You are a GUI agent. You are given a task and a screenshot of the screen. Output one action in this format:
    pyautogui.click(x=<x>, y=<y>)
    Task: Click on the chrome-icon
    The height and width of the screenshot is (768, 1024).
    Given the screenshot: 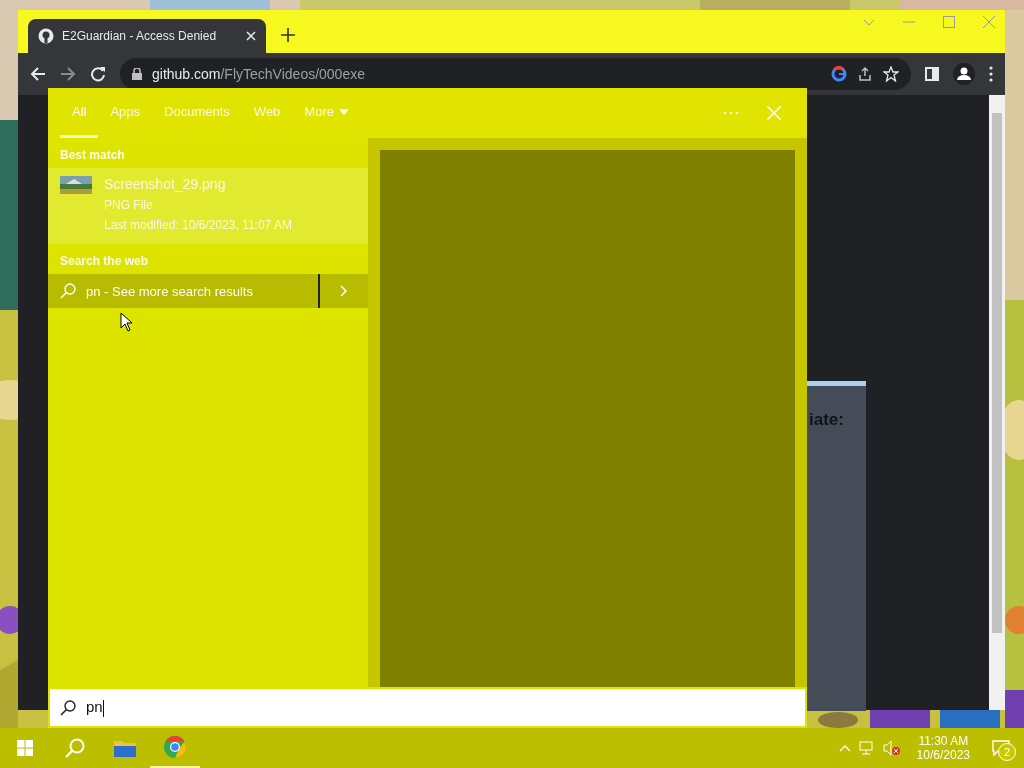 What is the action you would take?
    pyautogui.click(x=175, y=747)
    